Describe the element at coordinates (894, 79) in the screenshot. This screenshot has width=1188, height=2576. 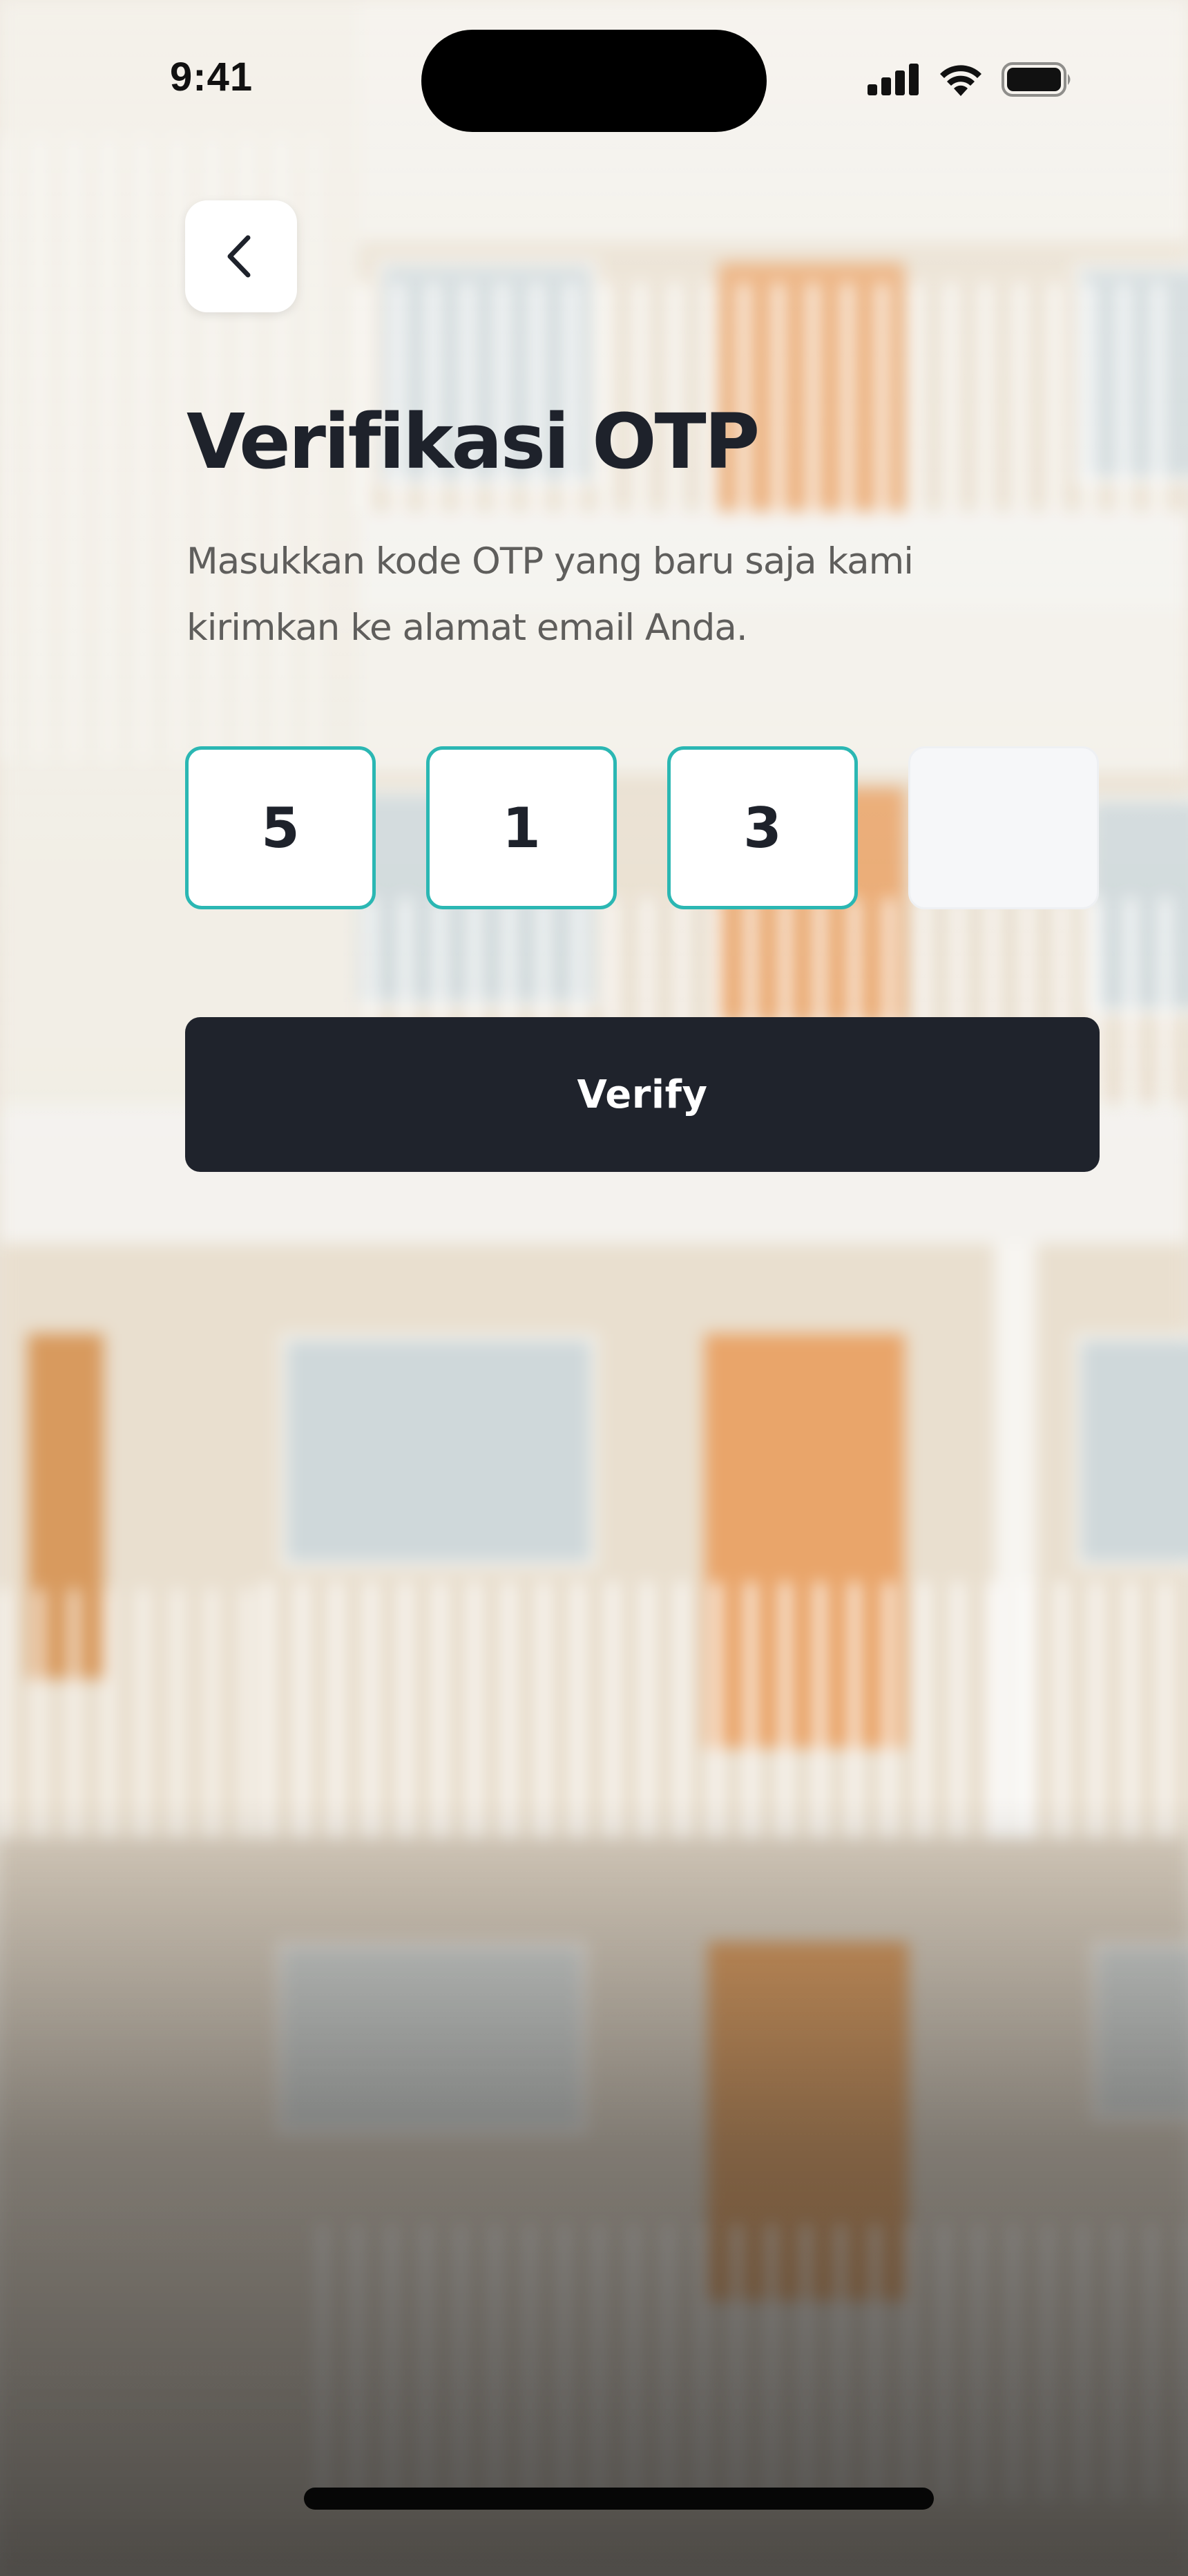
I see `cellular-signal-icon` at that location.